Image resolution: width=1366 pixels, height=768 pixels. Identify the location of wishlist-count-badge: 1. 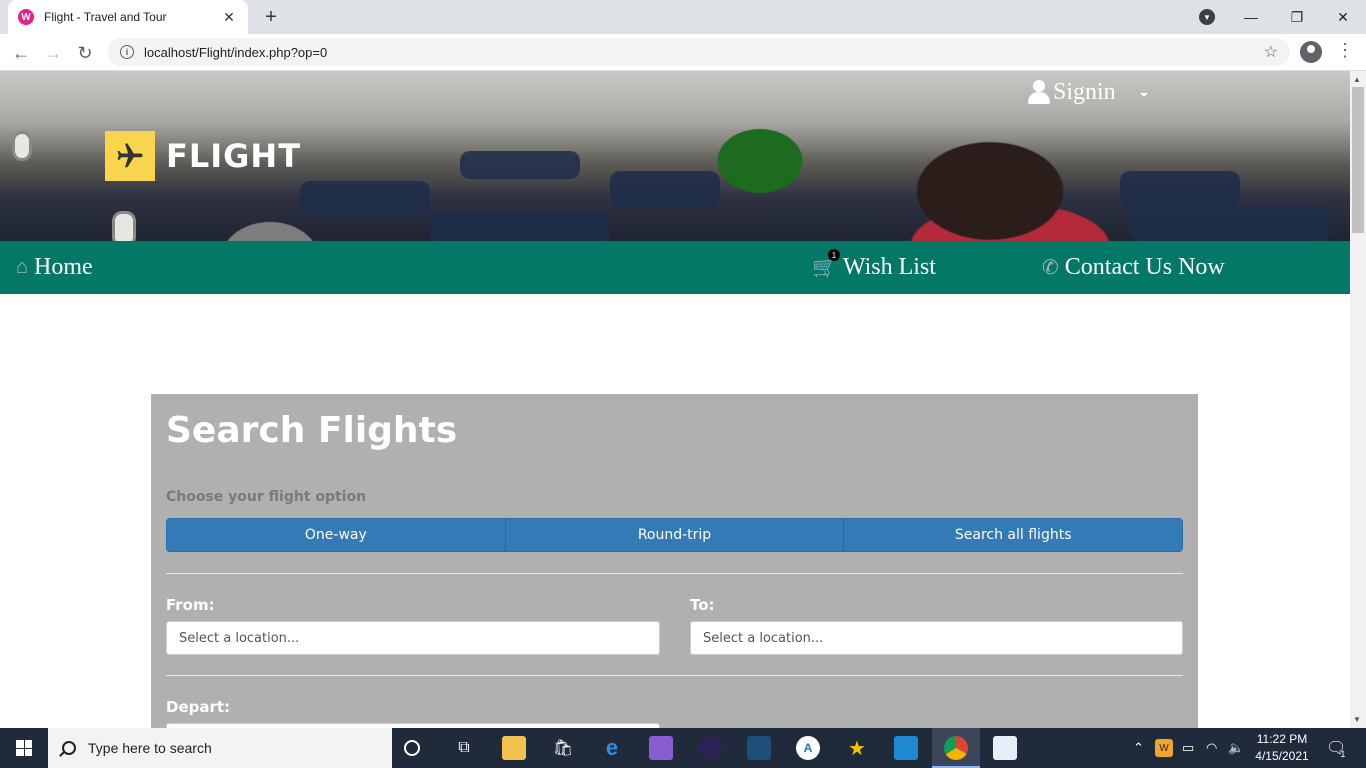
(834, 255).